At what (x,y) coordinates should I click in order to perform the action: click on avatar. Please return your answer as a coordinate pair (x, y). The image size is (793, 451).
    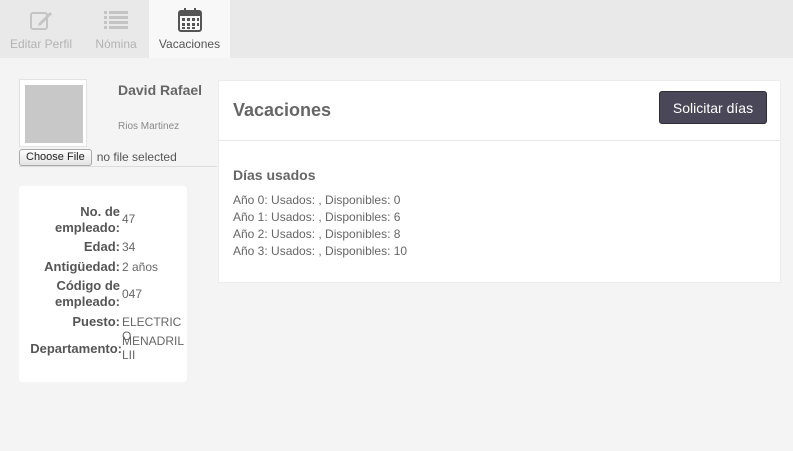
    Looking at the image, I should click on (54, 114).